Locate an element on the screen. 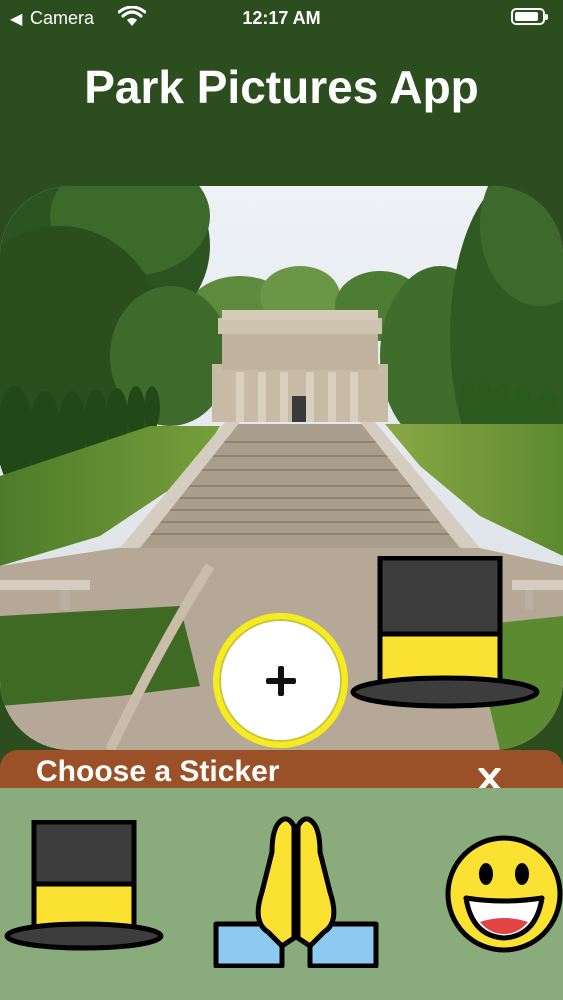  close-icon is located at coordinates (489, 779).